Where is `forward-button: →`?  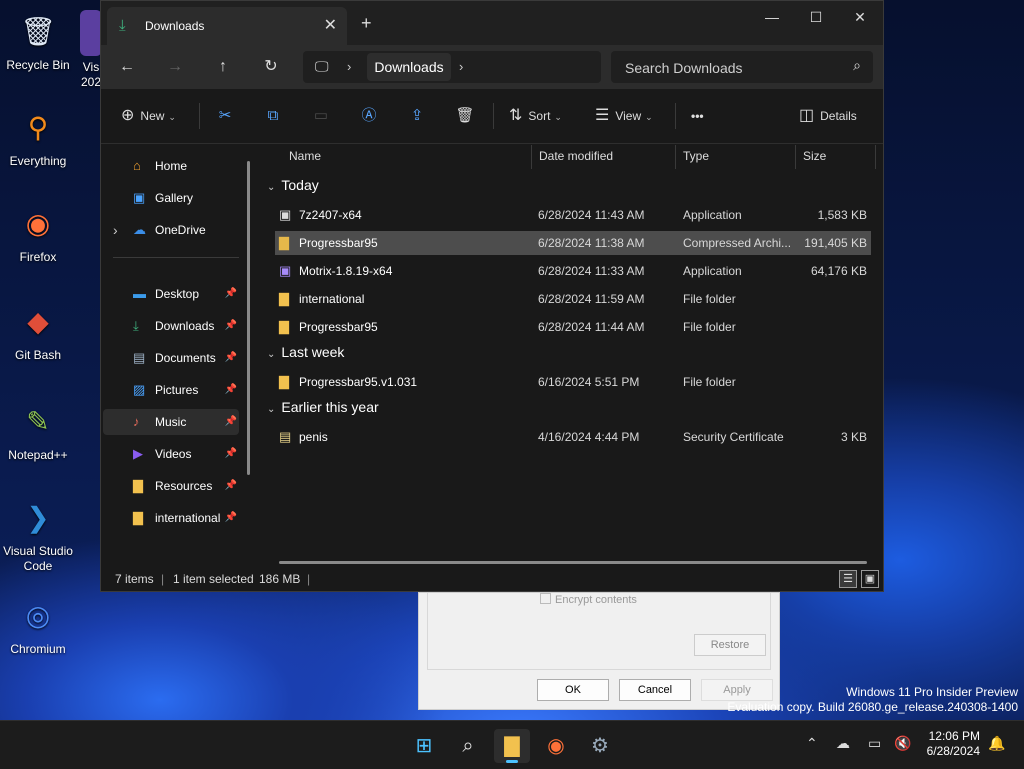
forward-button: → is located at coordinates (175, 67).